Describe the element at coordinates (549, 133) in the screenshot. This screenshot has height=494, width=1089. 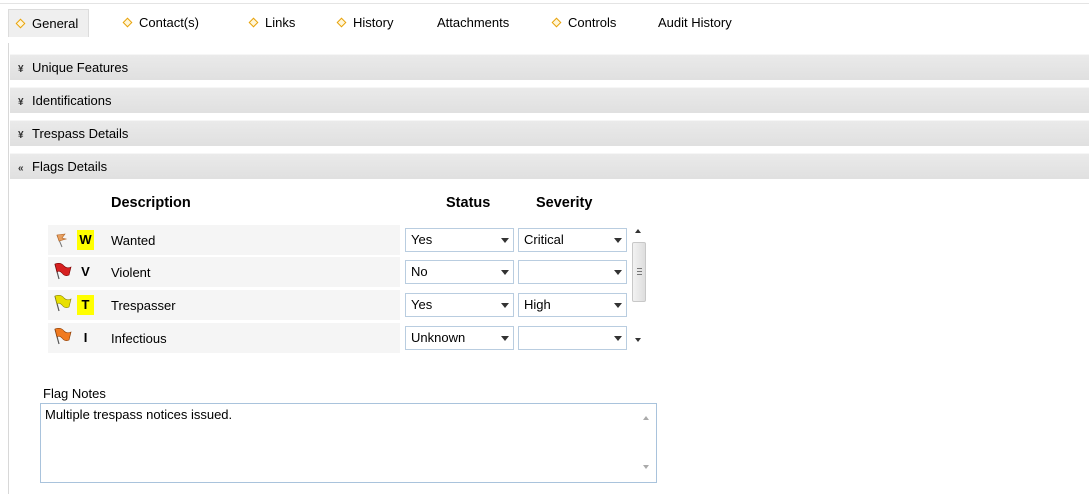
I see `section-trespass-details: ¥ Trespass Details` at that location.